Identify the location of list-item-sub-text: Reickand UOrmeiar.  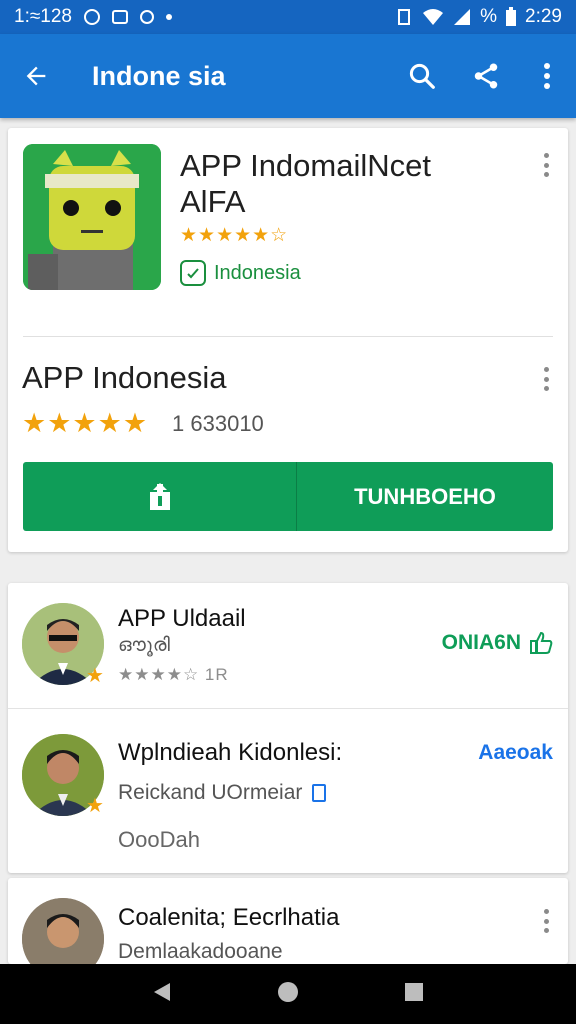
(210, 792).